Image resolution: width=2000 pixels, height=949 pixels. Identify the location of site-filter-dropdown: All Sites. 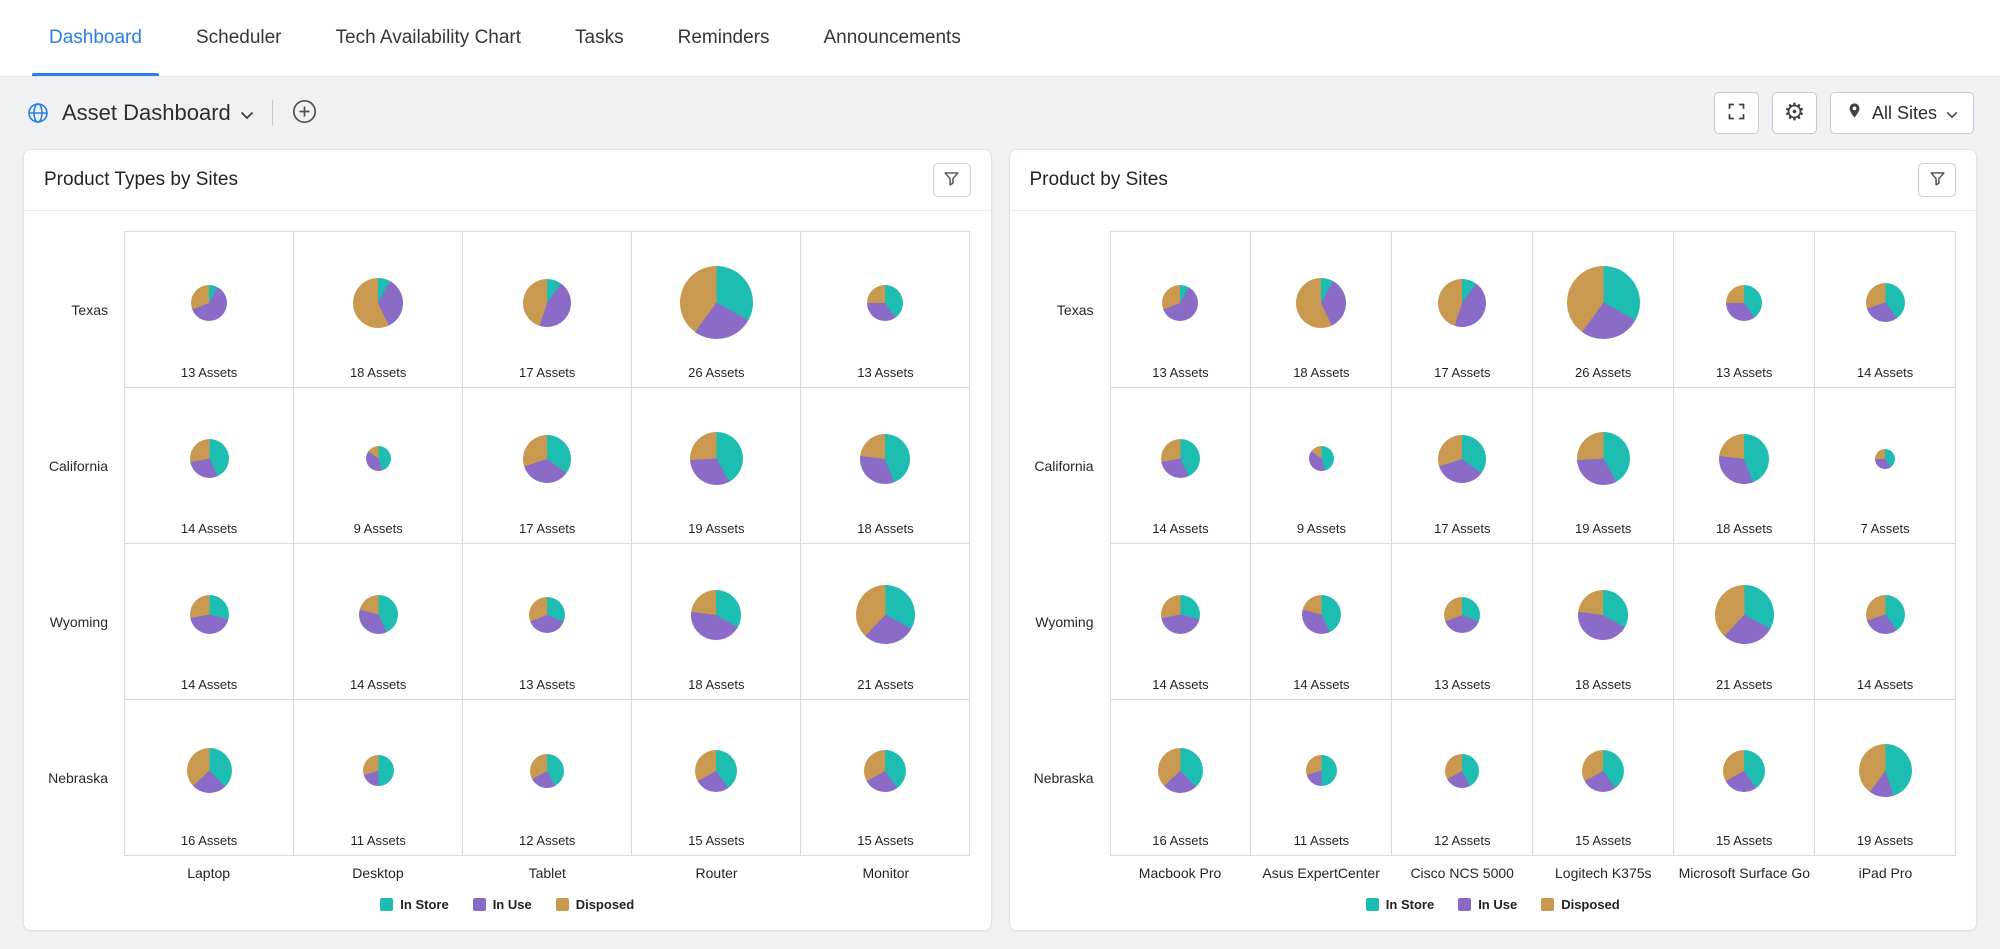
(1901, 113).